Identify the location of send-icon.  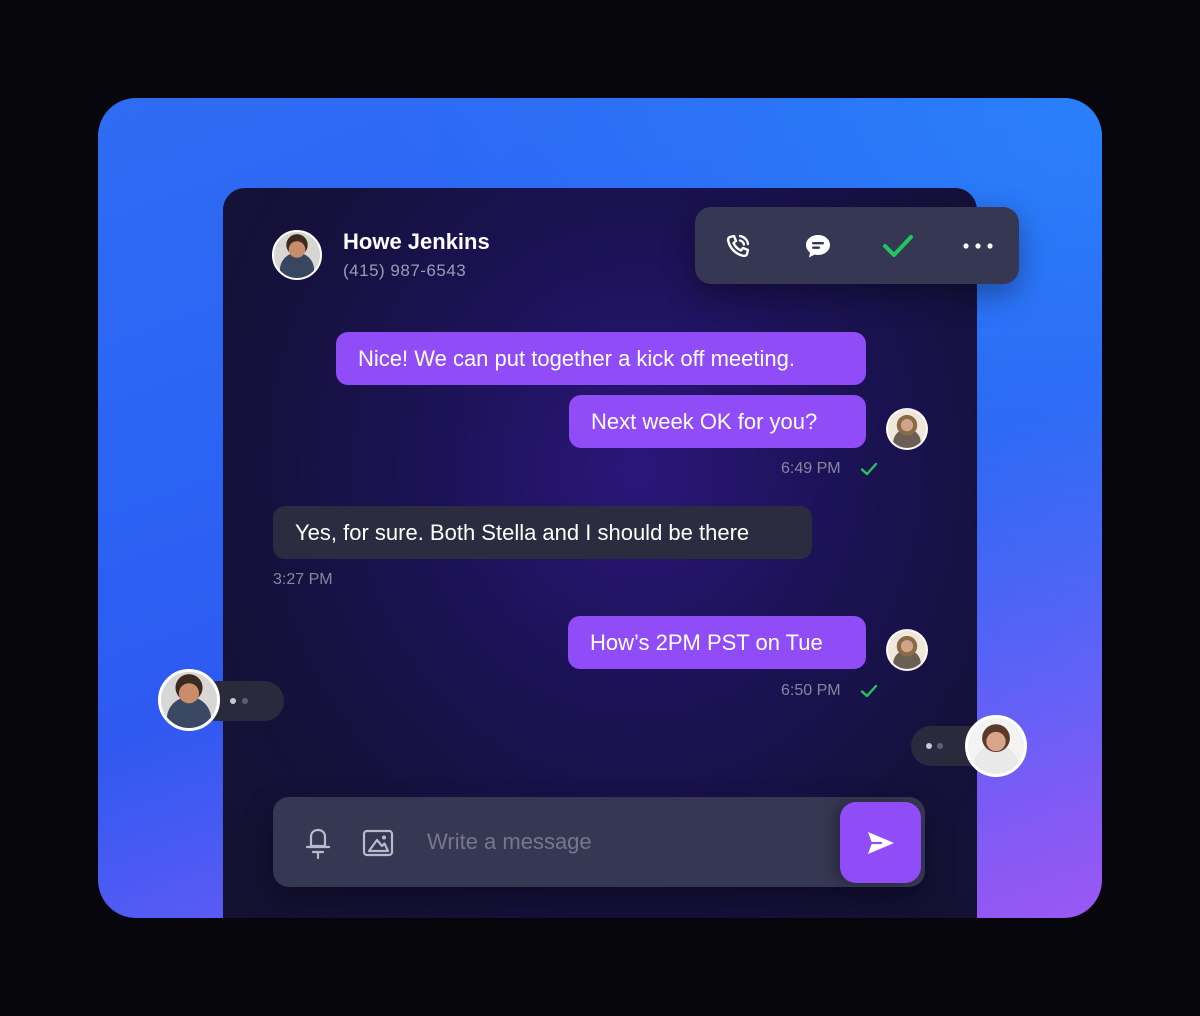
(880, 842).